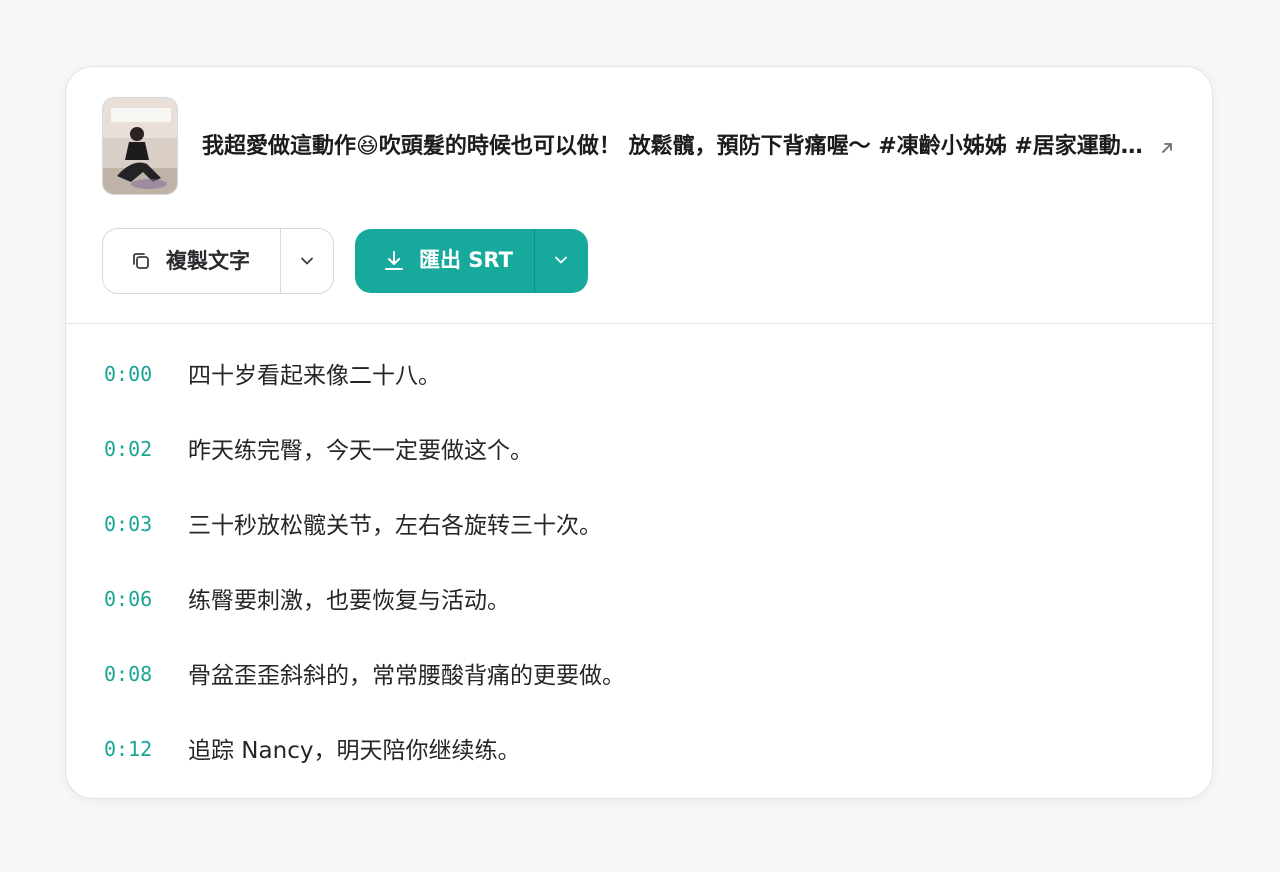  Describe the element at coordinates (634, 544) in the screenshot. I see `transcript-segment: 0:03 三十秒放松髋关节，左右各旋转三十次。` at that location.